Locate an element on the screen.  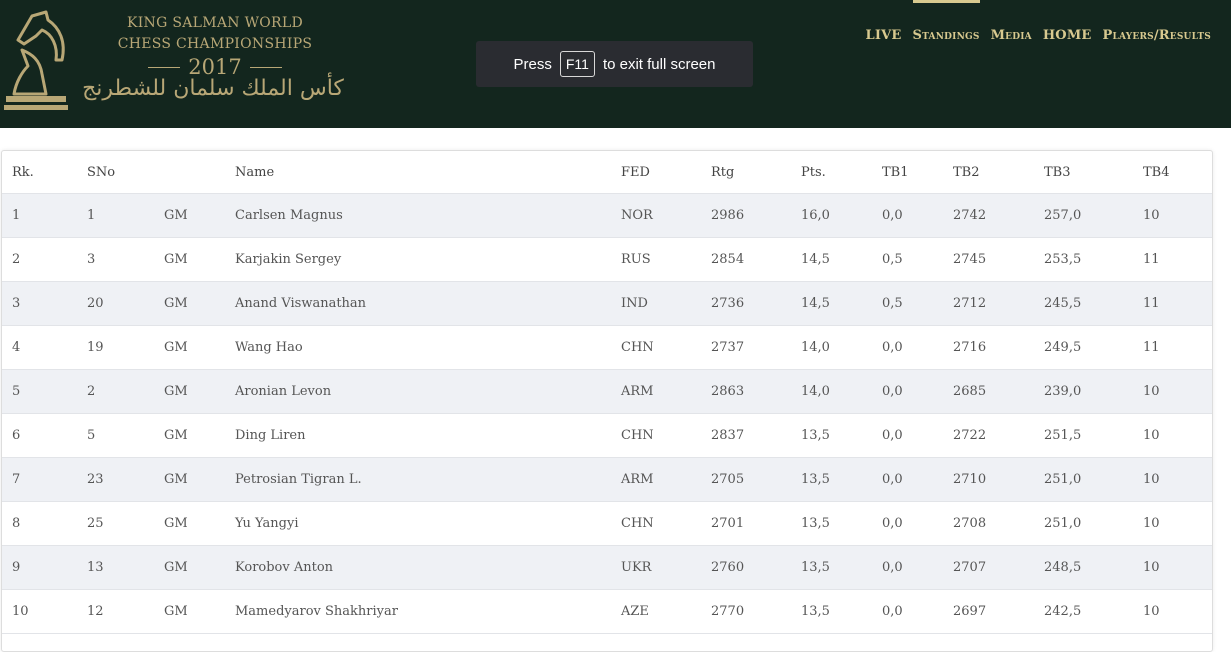
player-name-link: Wang Hao is located at coordinates (428, 347).